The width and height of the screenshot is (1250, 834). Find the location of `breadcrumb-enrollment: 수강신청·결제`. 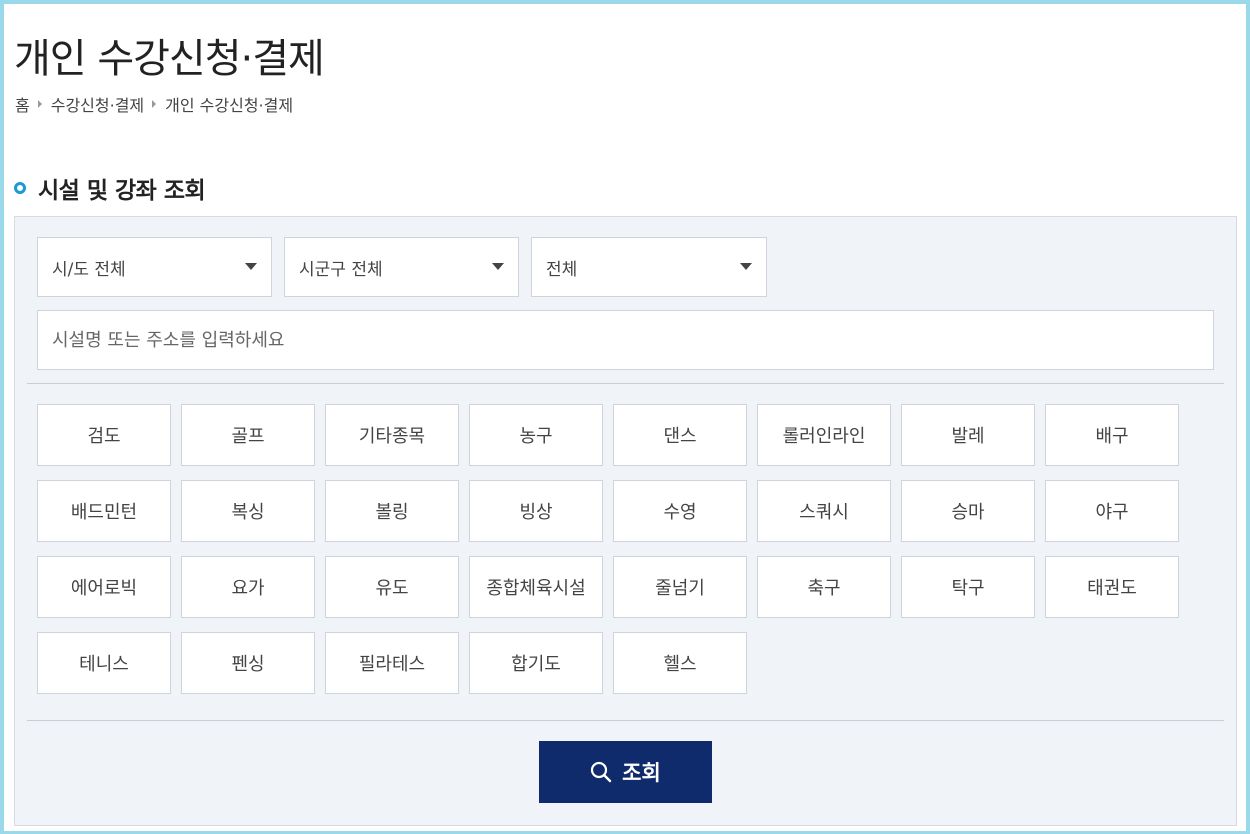

breadcrumb-enrollment: 수강신청·결제 is located at coordinates (97, 104).